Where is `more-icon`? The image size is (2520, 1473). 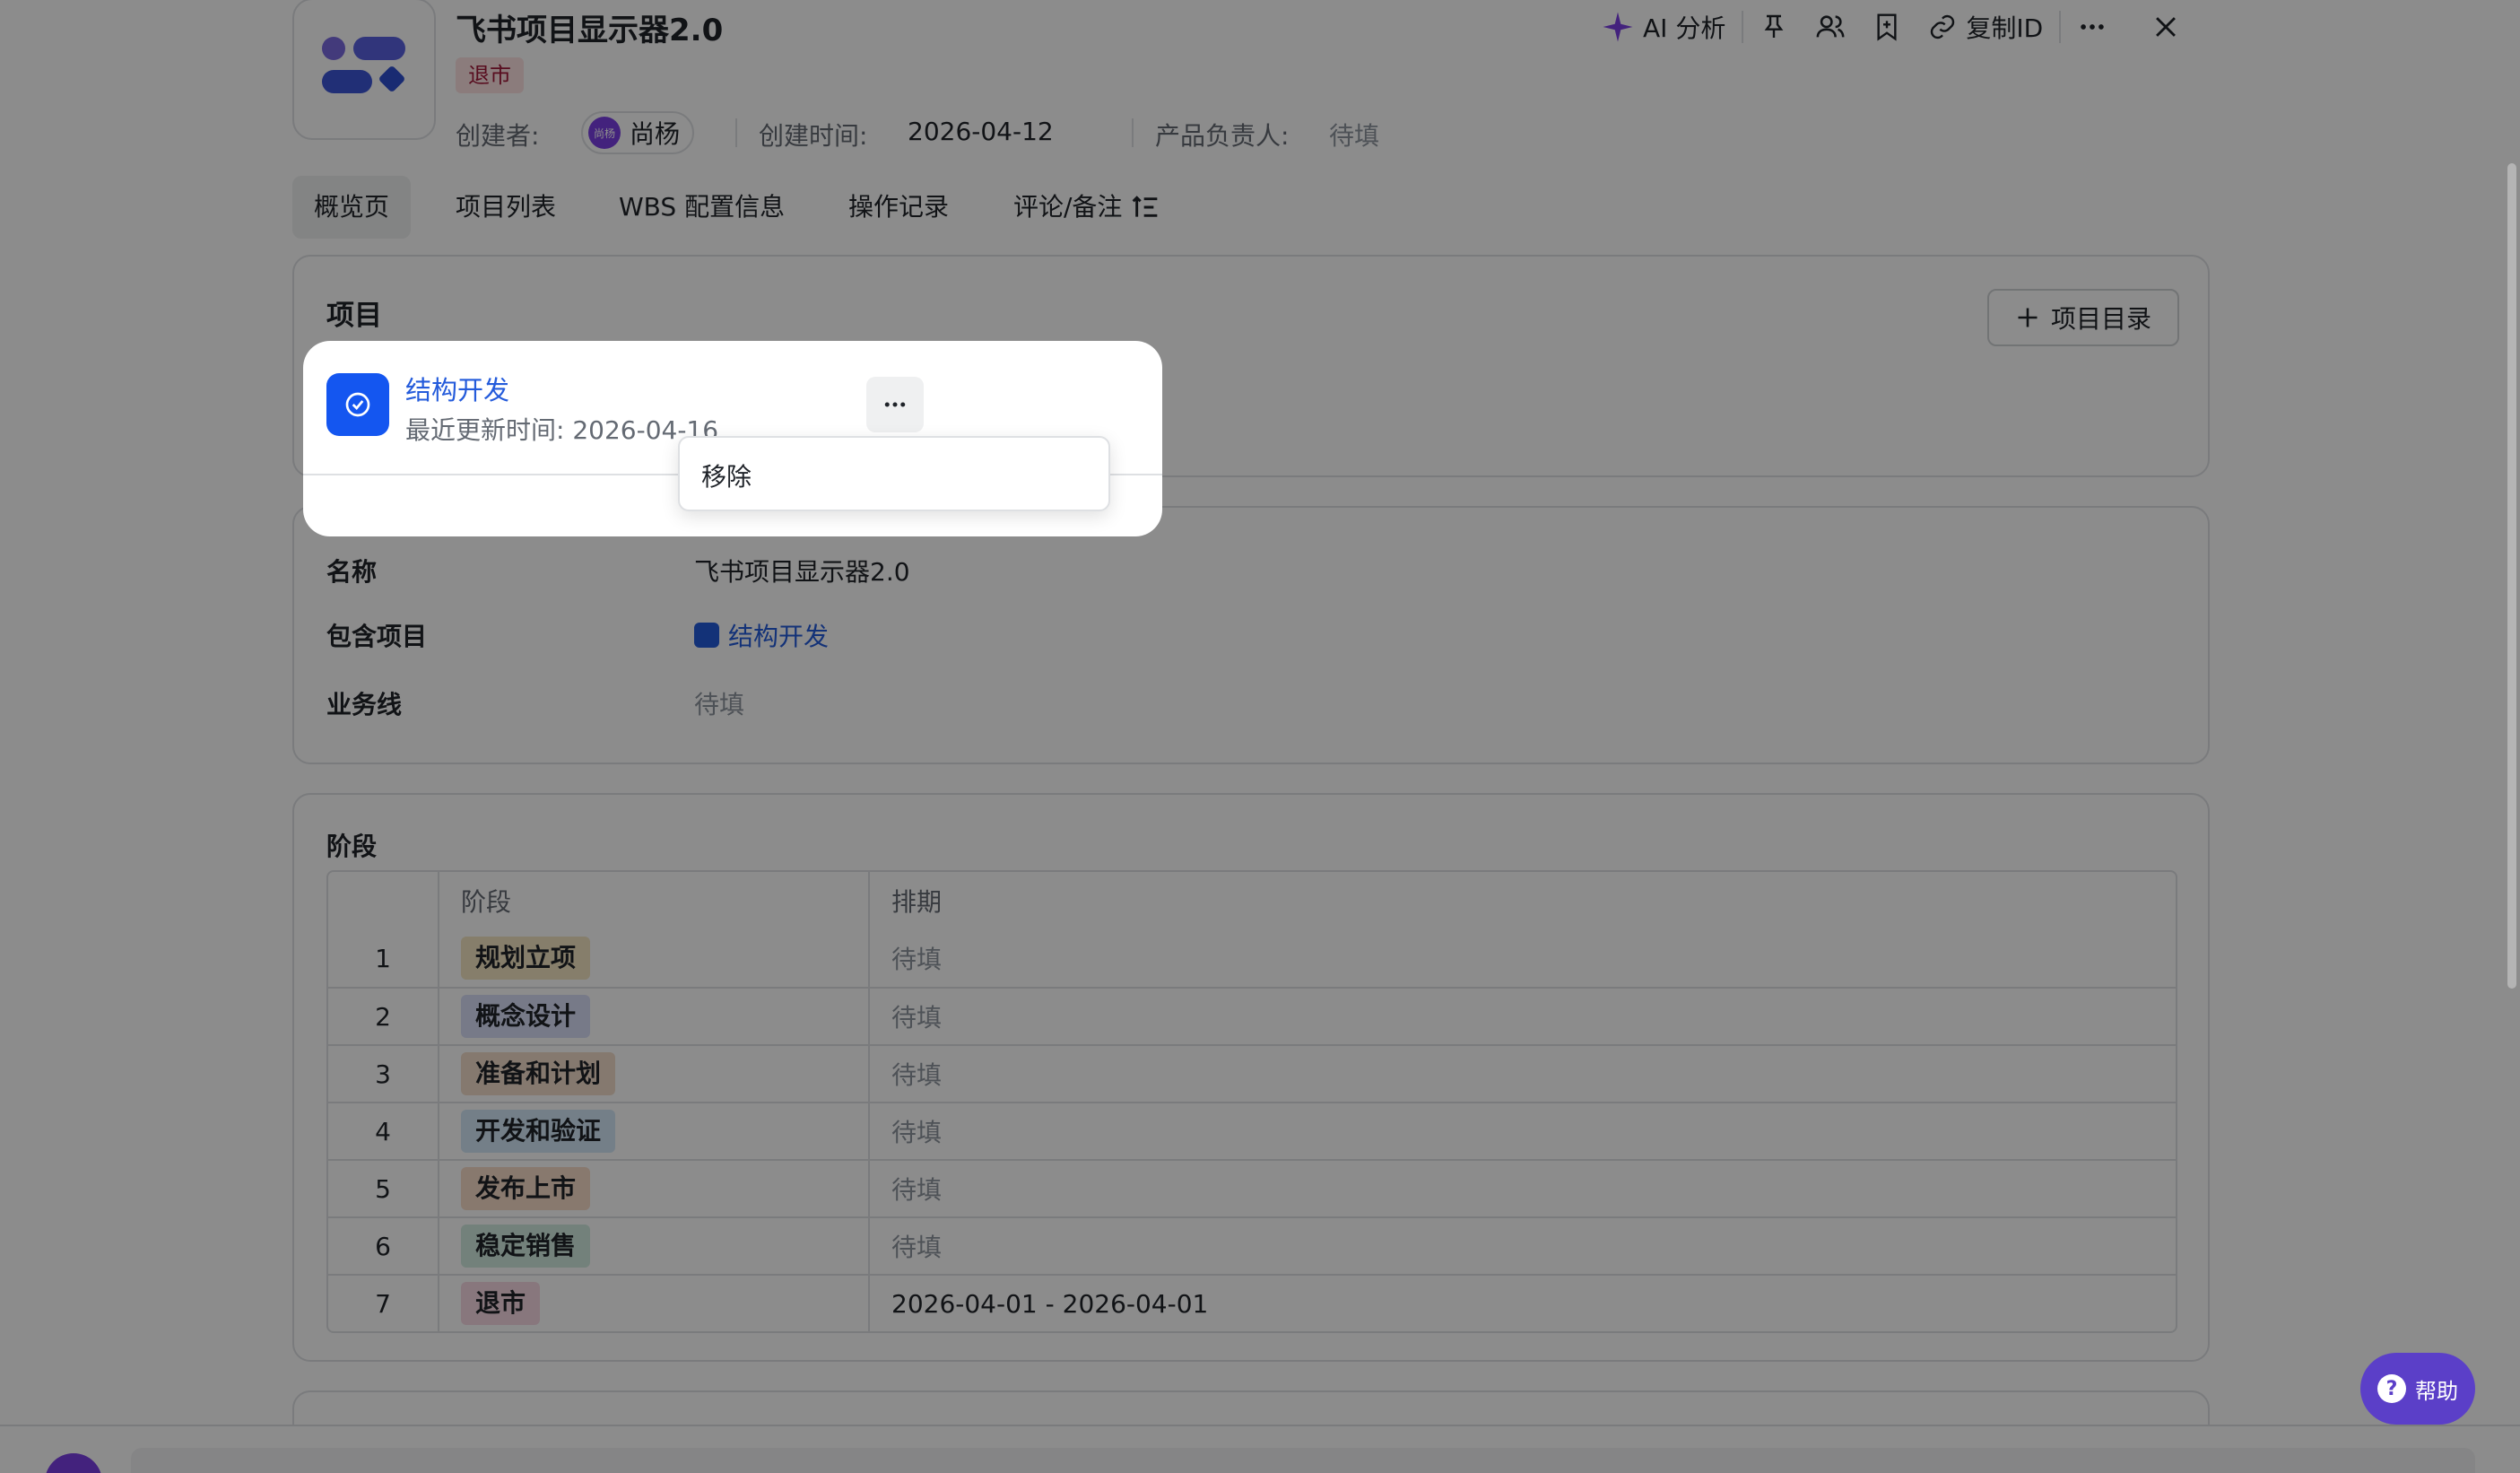
more-icon is located at coordinates (895, 404).